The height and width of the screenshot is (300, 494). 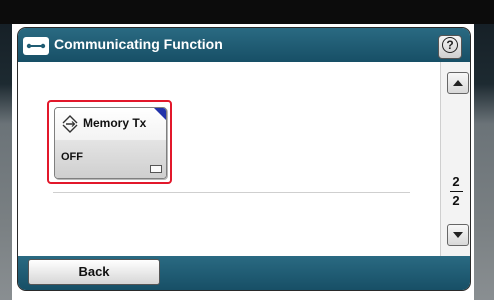 What do you see at coordinates (36, 46) in the screenshot?
I see `communication-line-icon` at bounding box center [36, 46].